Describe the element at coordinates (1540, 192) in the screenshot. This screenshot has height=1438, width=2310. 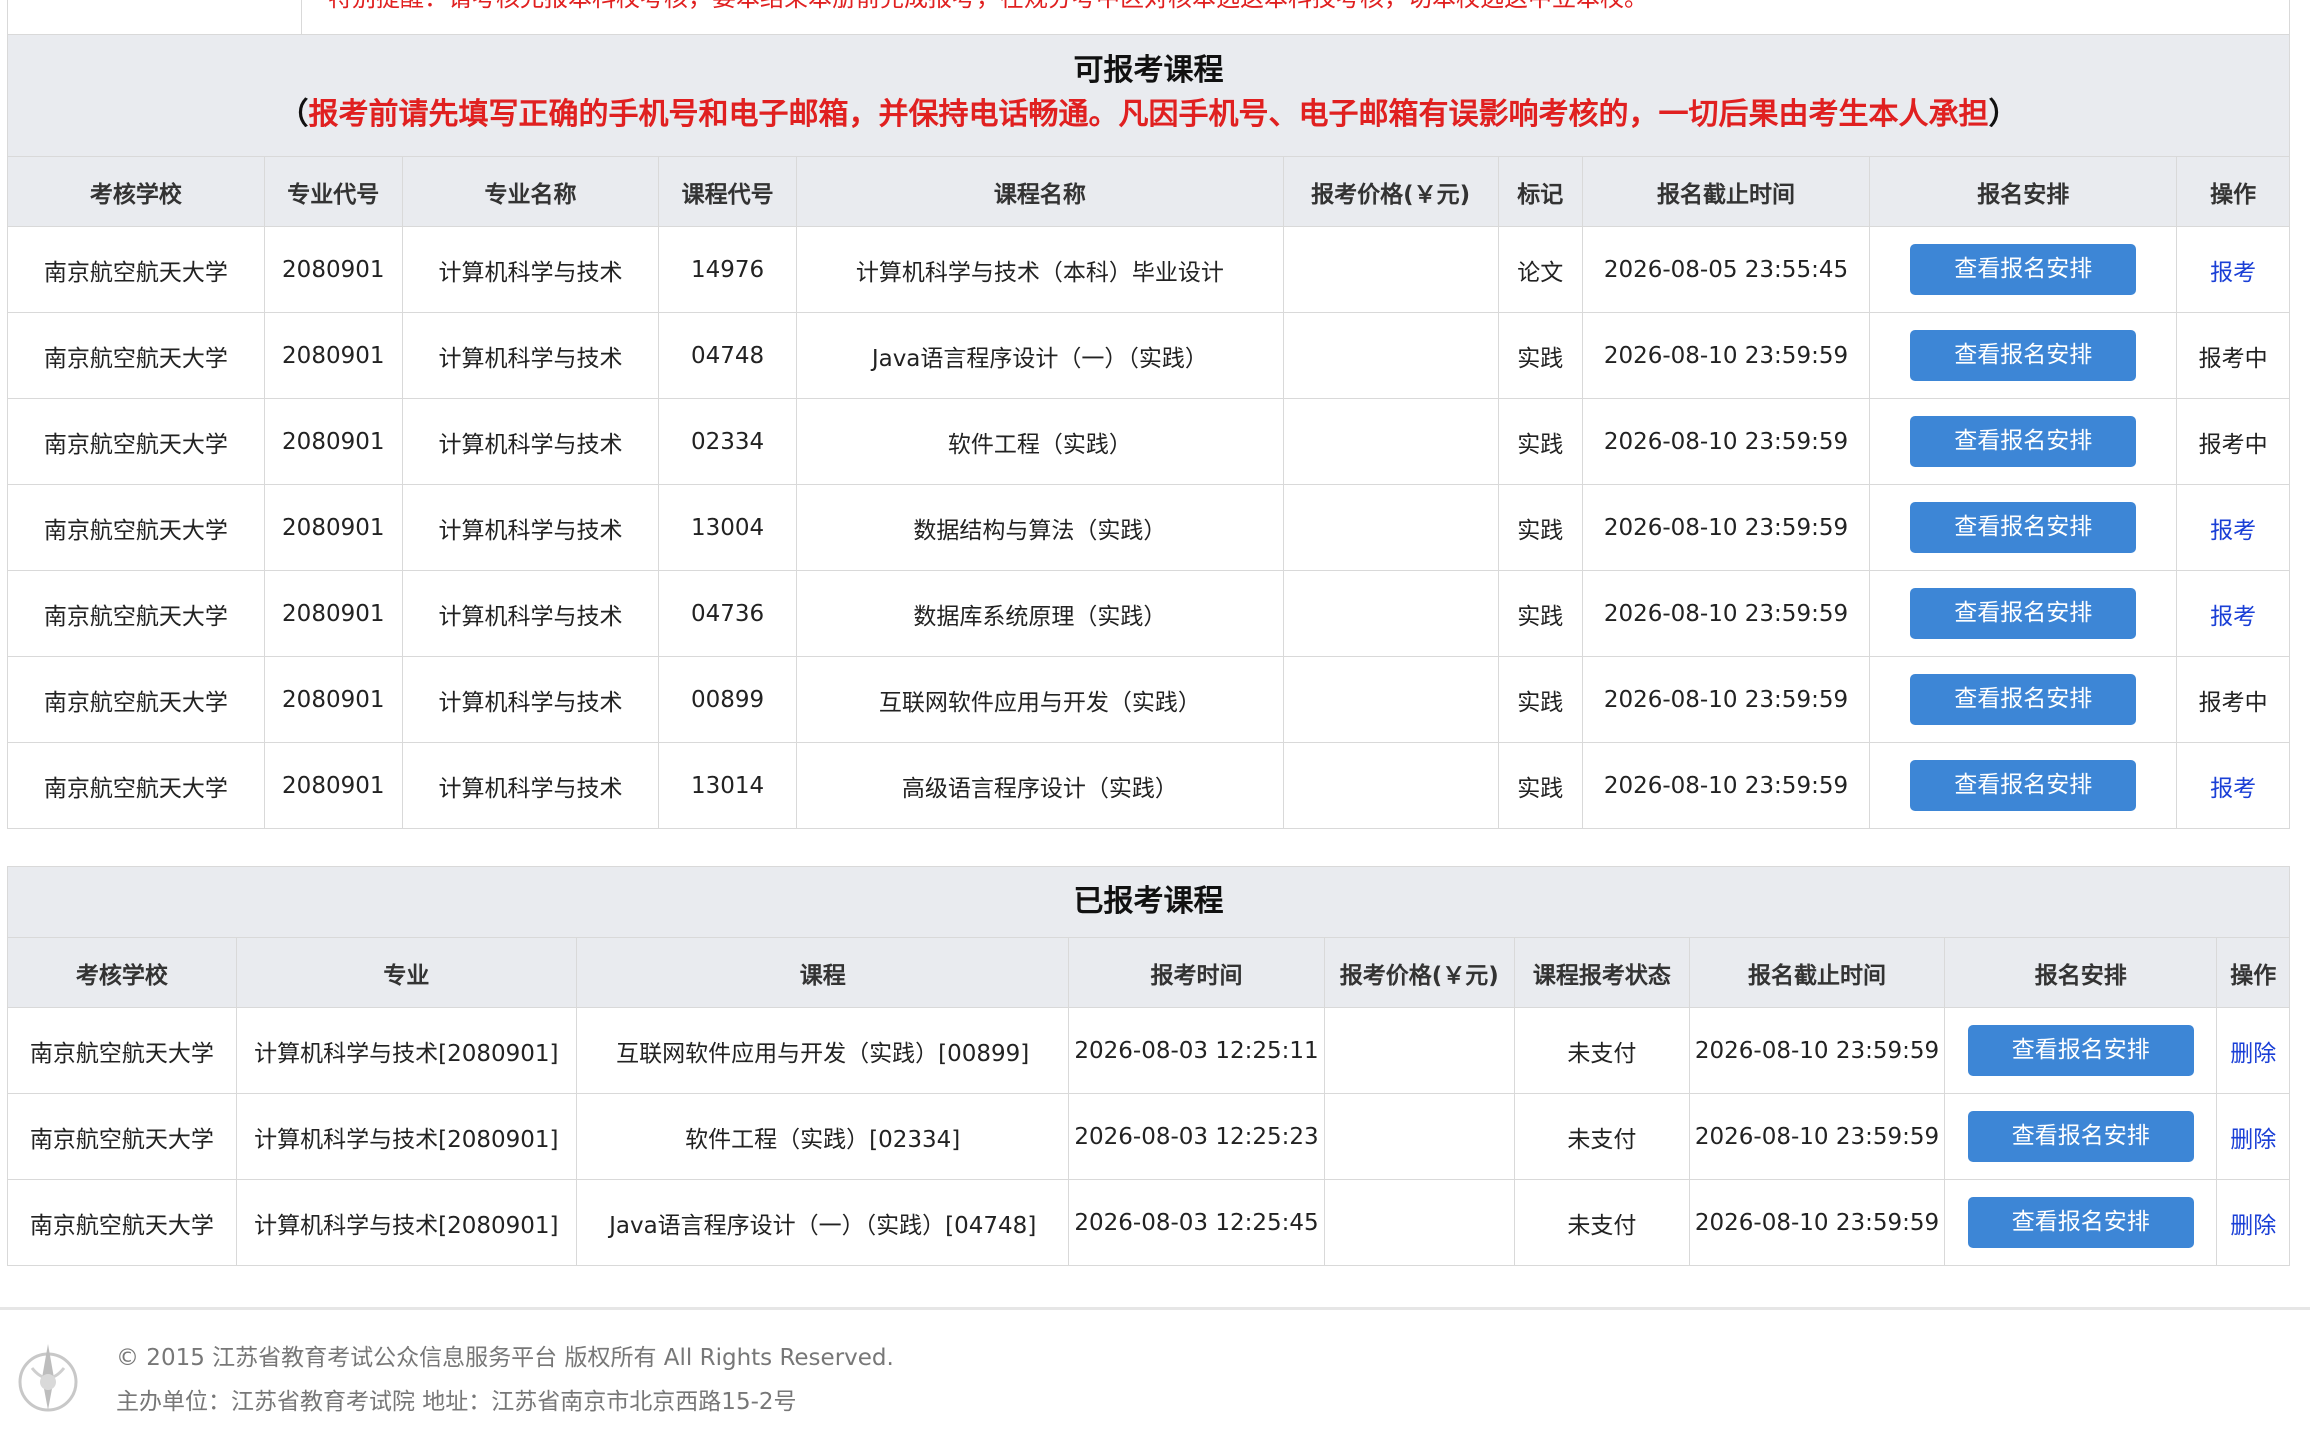
I see `column-header: 标记` at that location.